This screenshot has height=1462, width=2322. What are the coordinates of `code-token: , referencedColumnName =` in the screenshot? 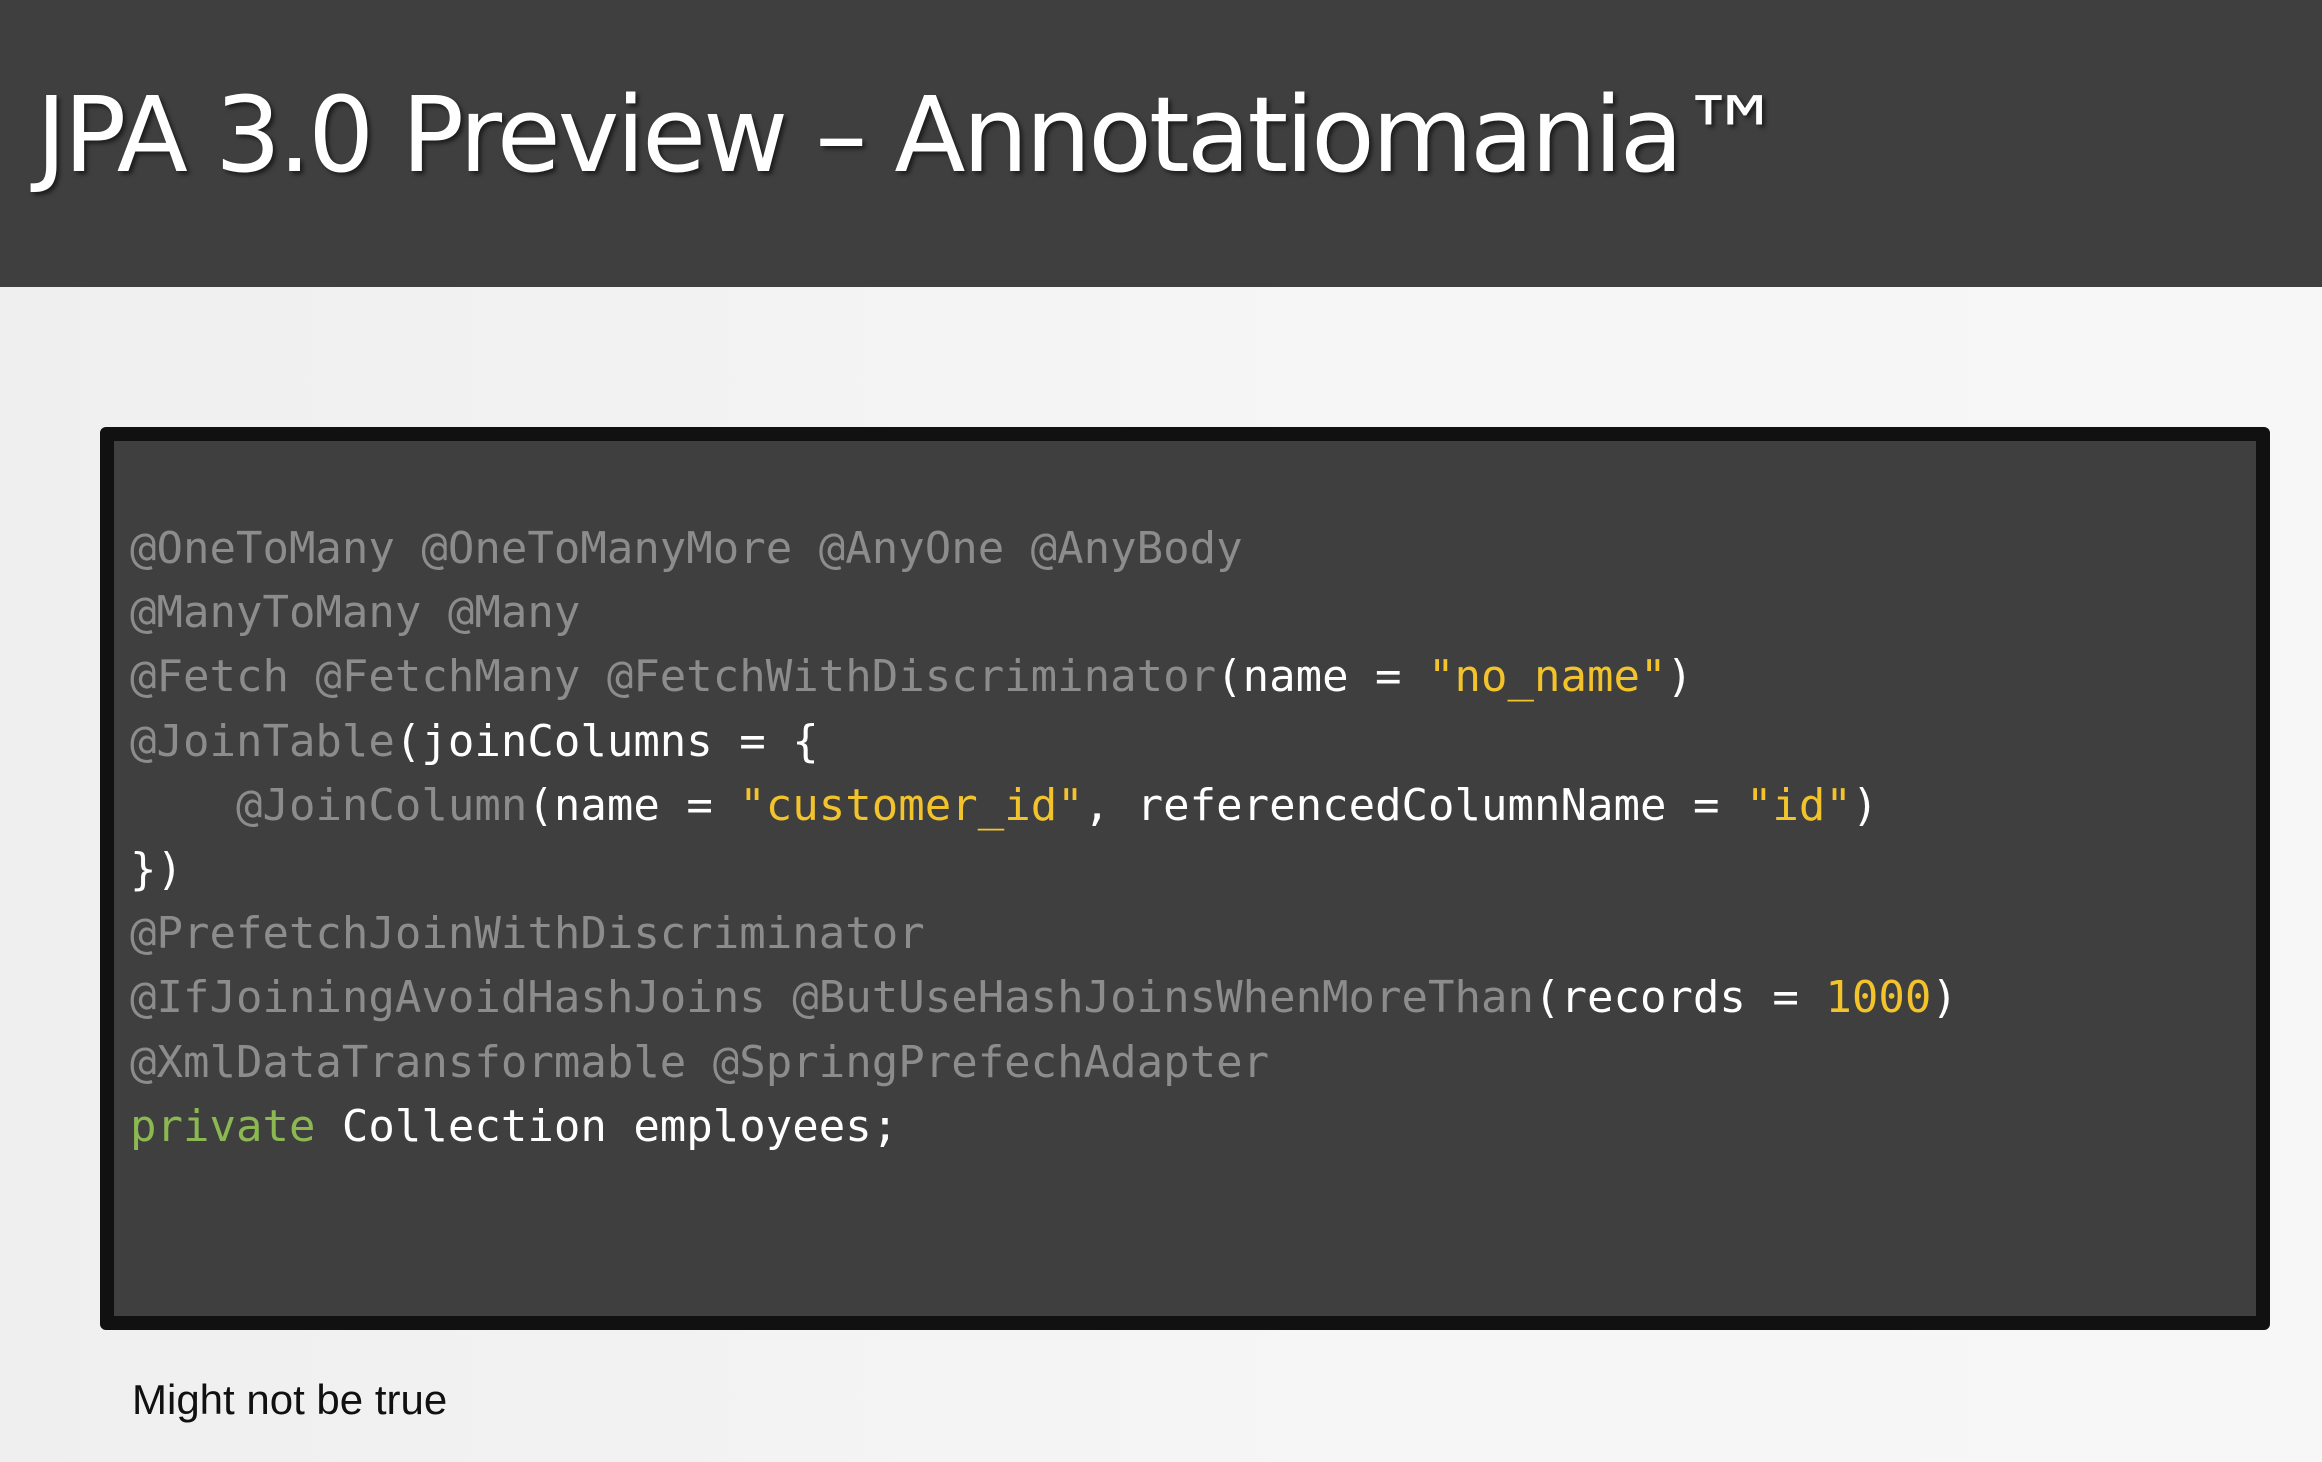 It's located at (1414, 805).